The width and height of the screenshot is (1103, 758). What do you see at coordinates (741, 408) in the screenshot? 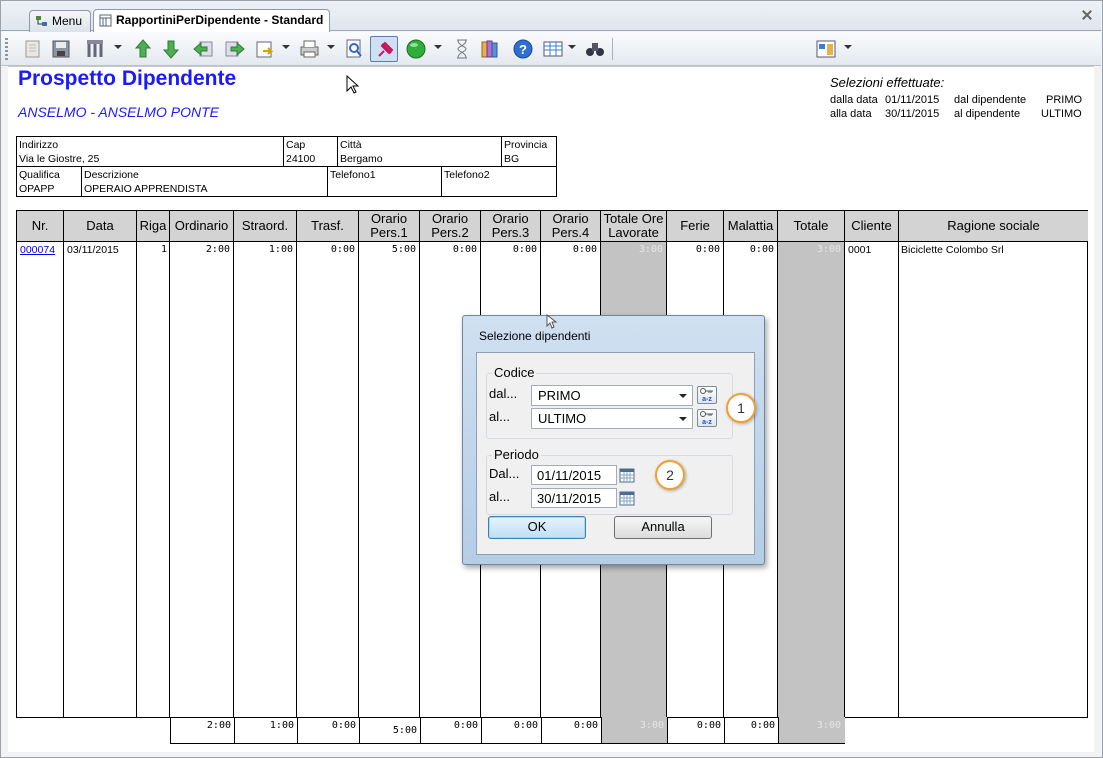
I see `annotation-callout-1: 1` at bounding box center [741, 408].